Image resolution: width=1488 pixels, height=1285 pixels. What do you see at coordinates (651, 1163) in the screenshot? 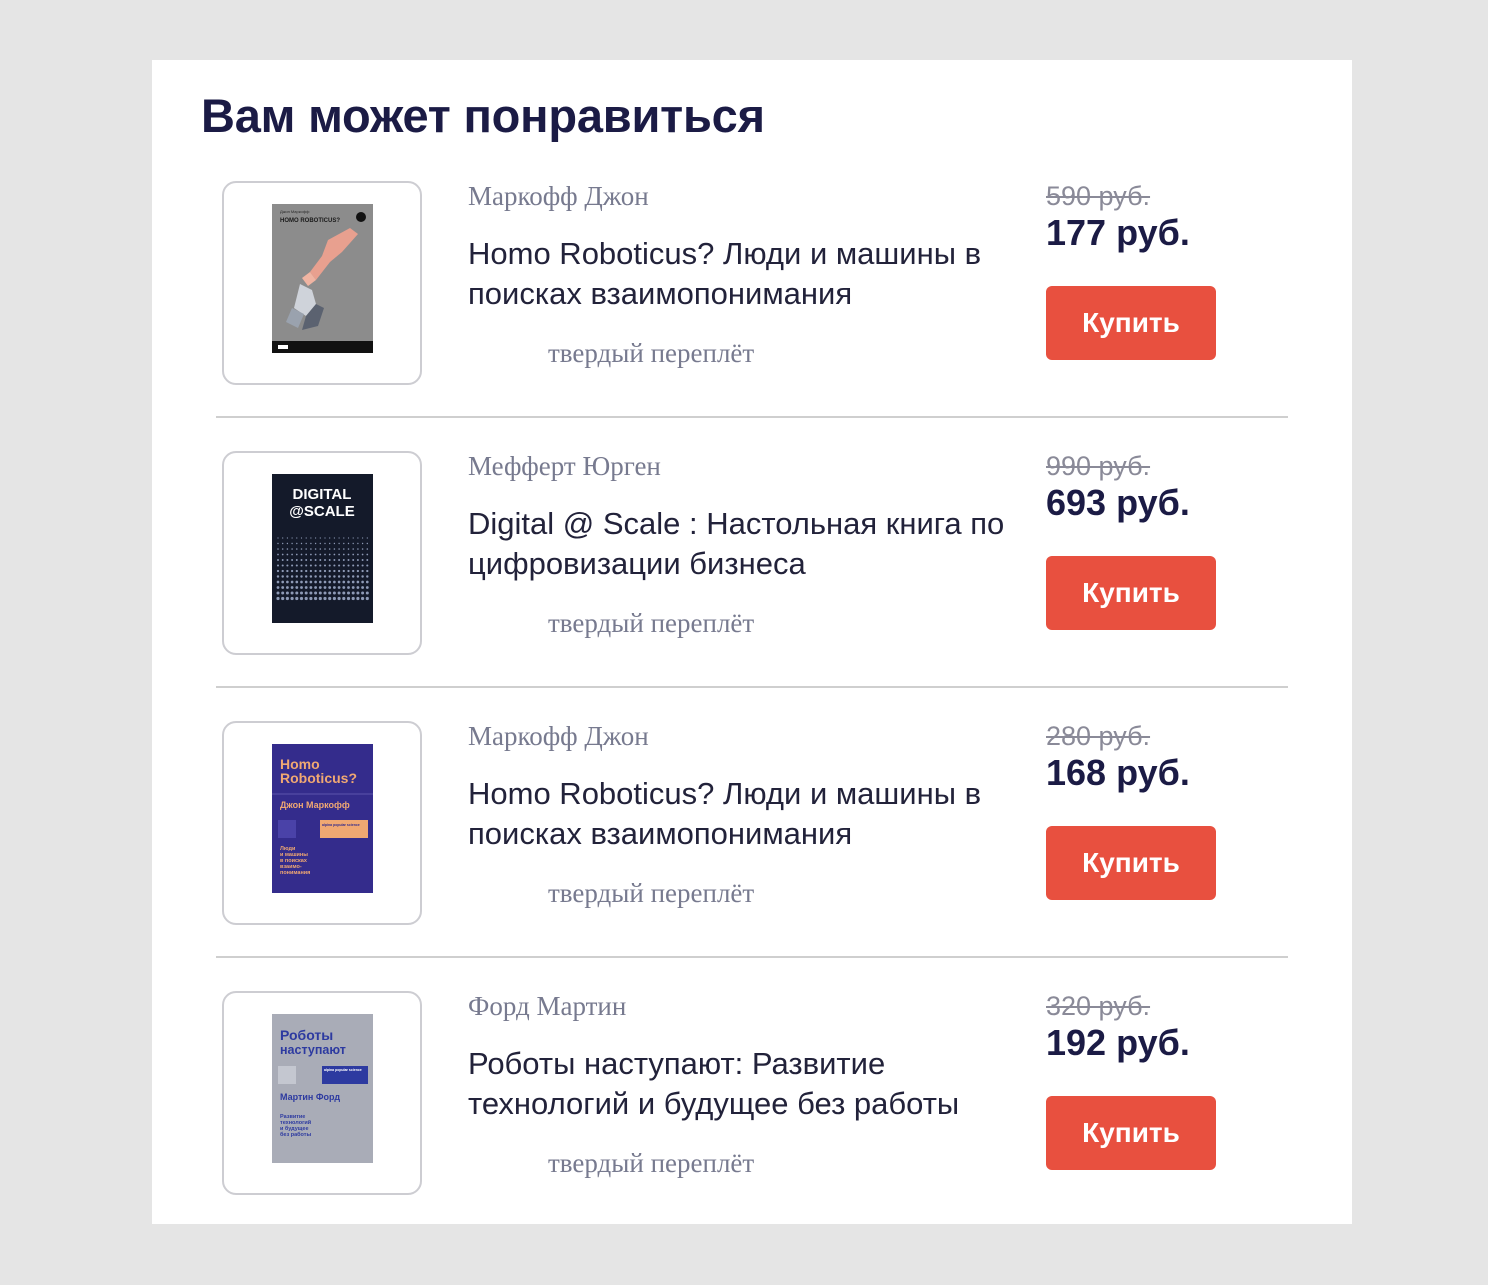
I see `book-binding: твердый переплёт` at bounding box center [651, 1163].